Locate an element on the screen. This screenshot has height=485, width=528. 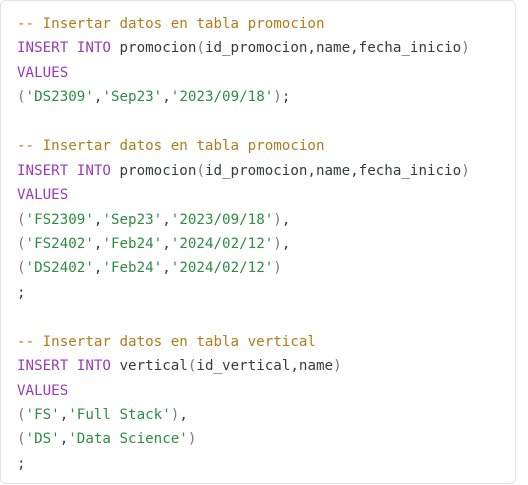
string-literal: 'DS2402' is located at coordinates (59, 268).